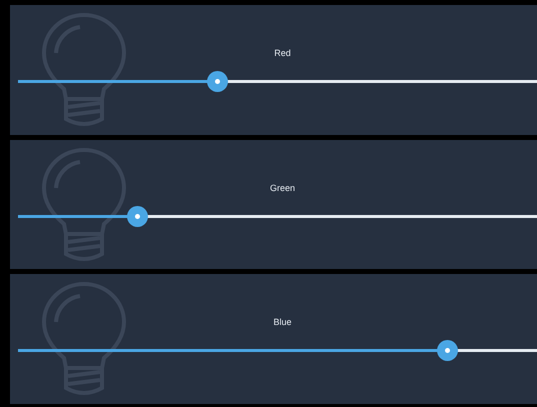  What do you see at coordinates (282, 322) in the screenshot?
I see `slider-label: Blue` at bounding box center [282, 322].